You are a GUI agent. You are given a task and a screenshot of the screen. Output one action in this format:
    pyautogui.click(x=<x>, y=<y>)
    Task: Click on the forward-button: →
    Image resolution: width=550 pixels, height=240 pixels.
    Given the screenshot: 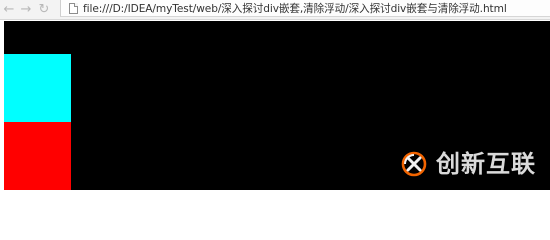 What is the action you would take?
    pyautogui.click(x=26, y=9)
    